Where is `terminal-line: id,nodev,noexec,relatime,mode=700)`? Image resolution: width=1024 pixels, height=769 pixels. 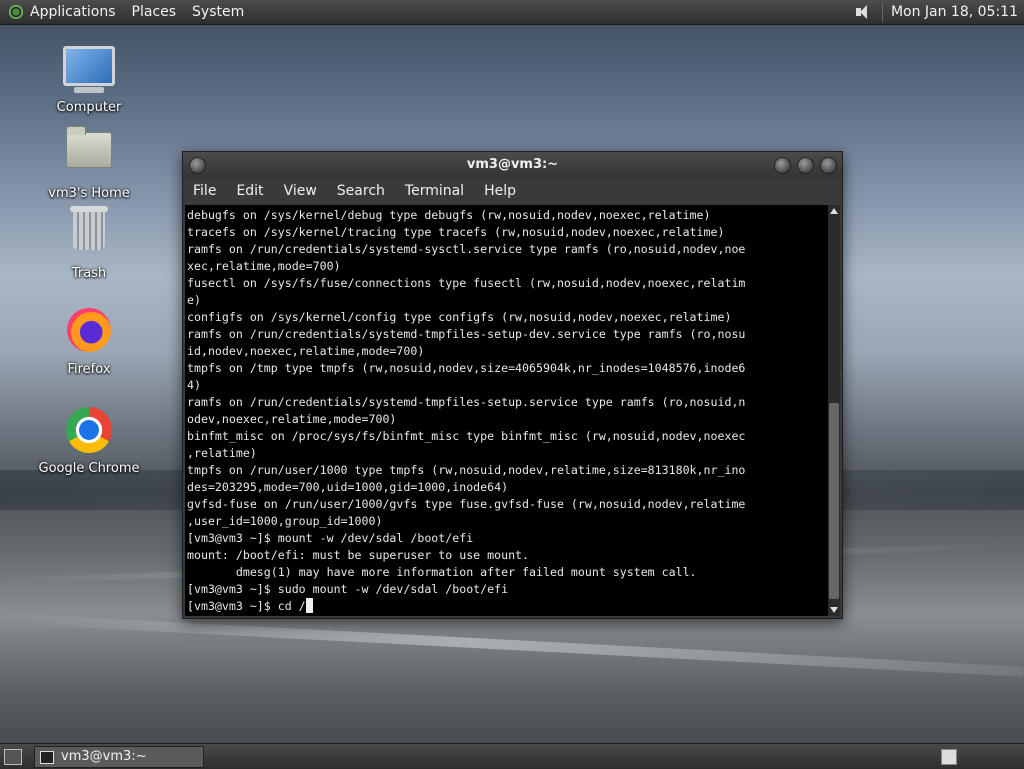
terminal-line: id,nodev,noexec,relatime,mode=700) is located at coordinates (306, 351).